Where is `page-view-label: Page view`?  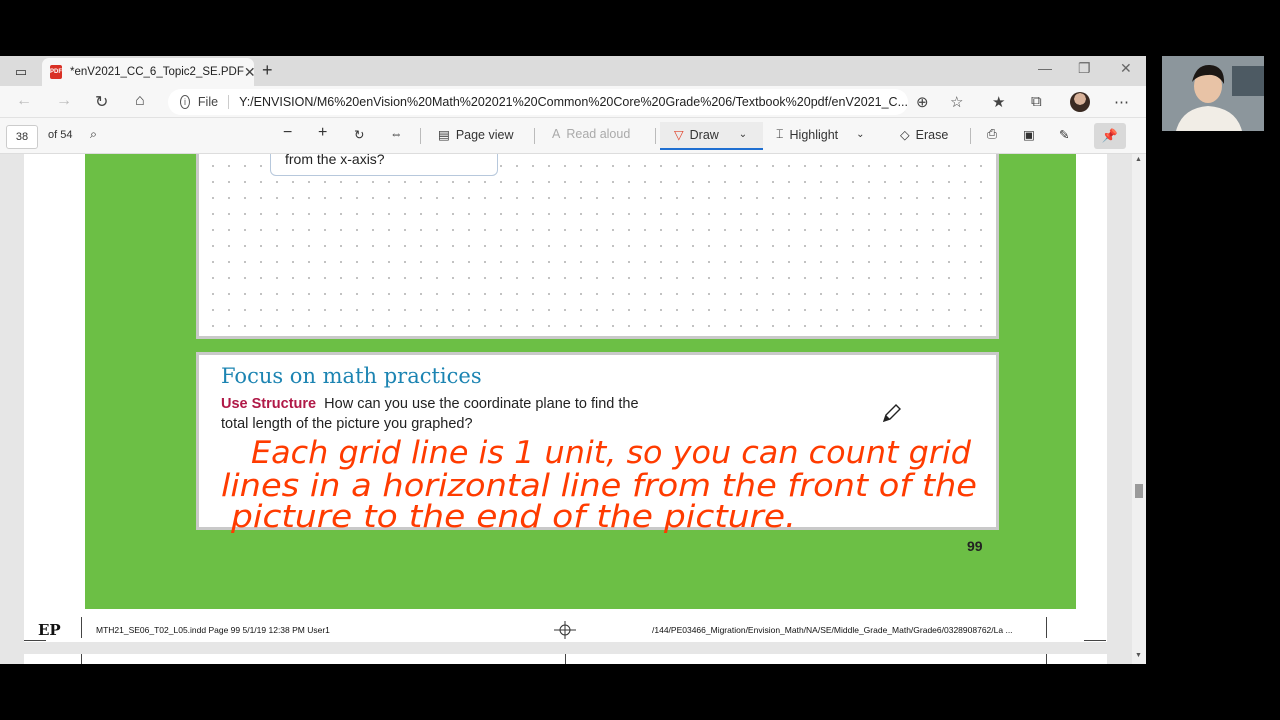
page-view-label: Page view is located at coordinates (484, 134).